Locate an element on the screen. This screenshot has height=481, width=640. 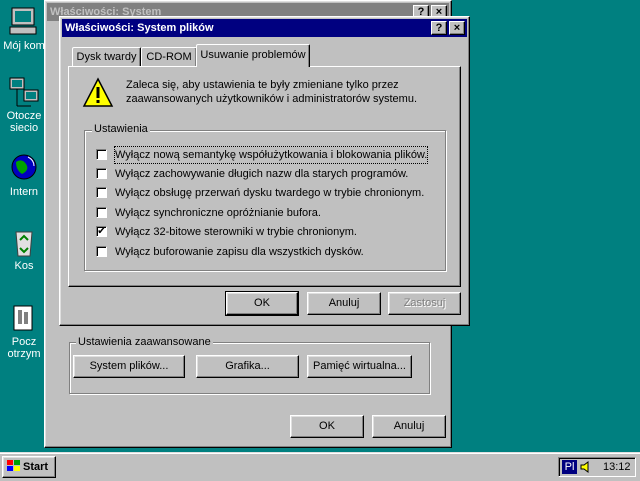
start-label: Start is located at coordinates (36, 467).